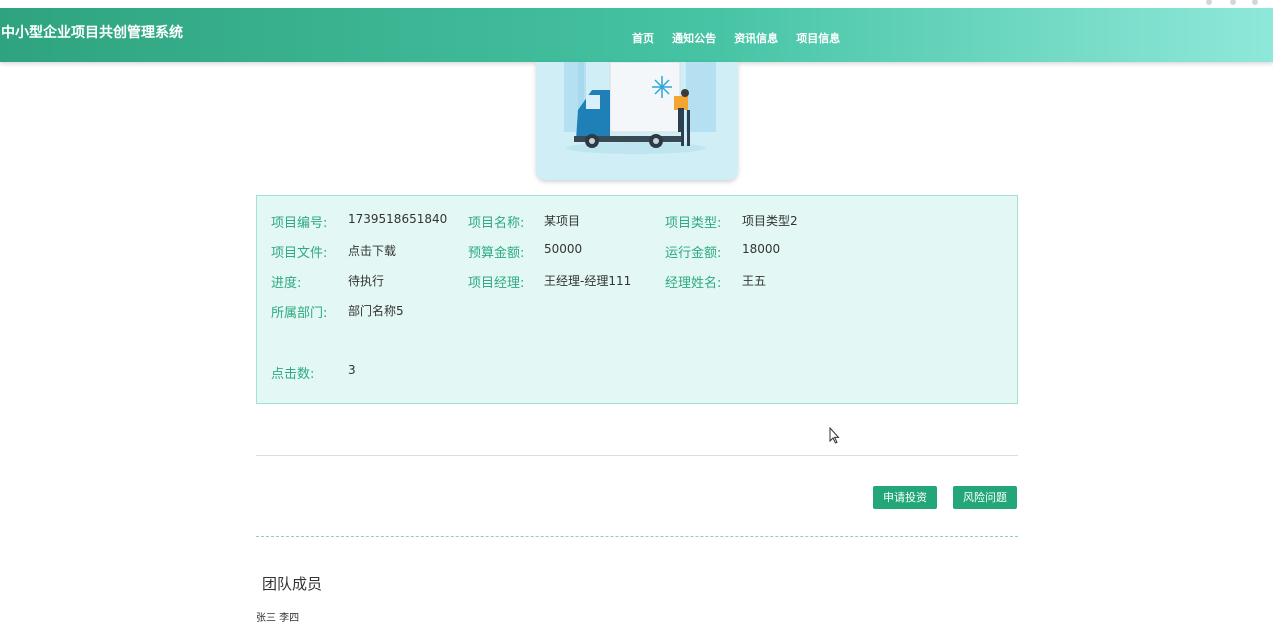 This screenshot has height=628, width=1273. Describe the element at coordinates (299, 313) in the screenshot. I see `department-label: 所属部门:` at that location.